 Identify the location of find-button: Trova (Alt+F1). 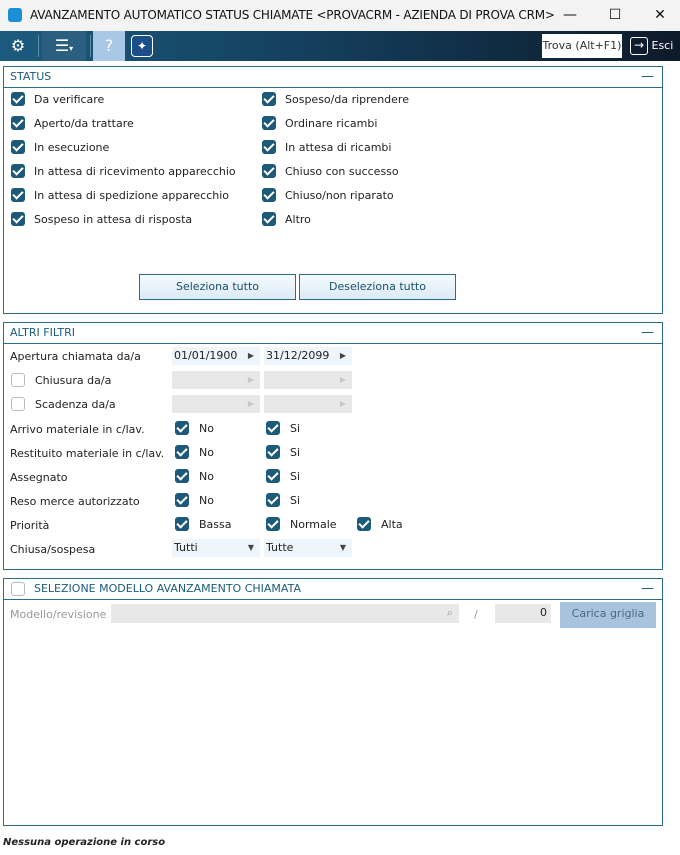
(582, 46).